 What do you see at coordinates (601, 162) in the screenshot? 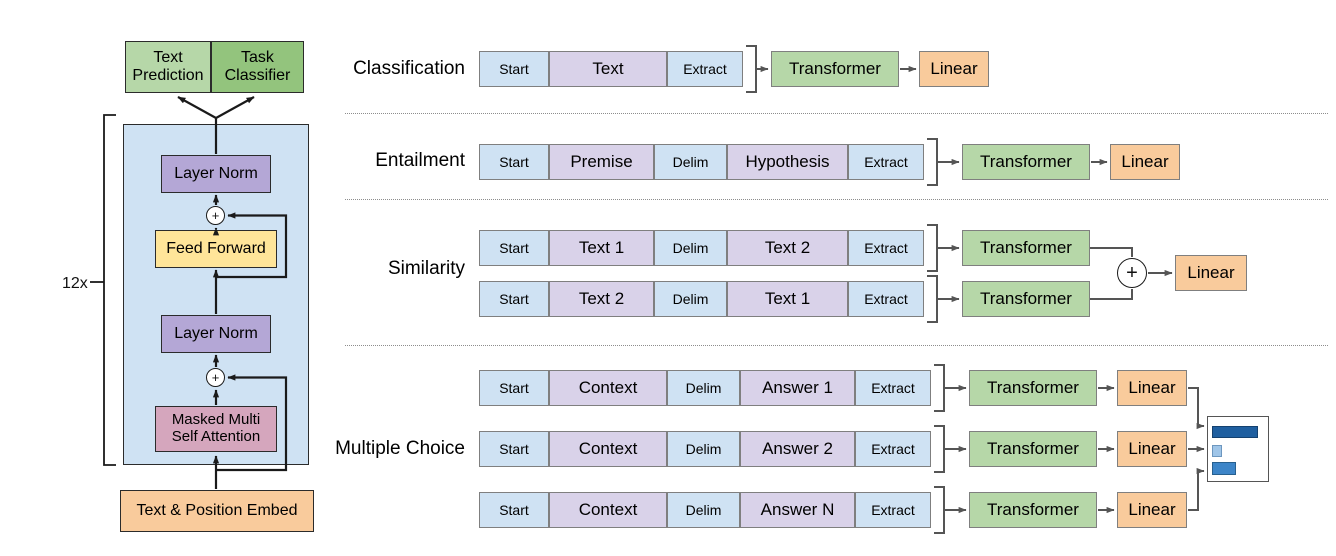
I see `token-box: Premise` at bounding box center [601, 162].